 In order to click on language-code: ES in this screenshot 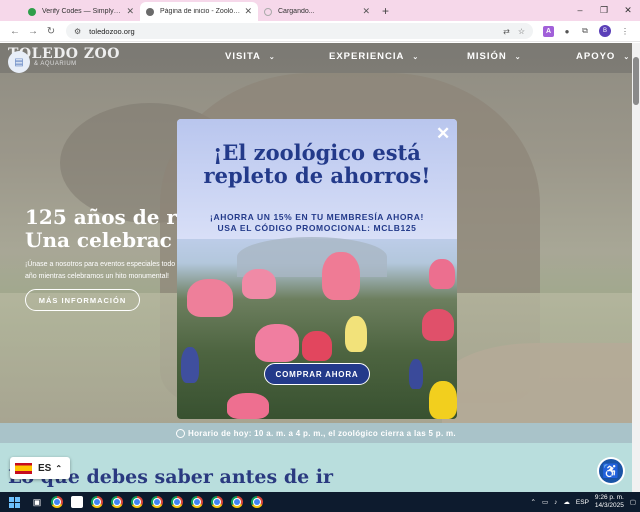, I will do `click(45, 468)`.